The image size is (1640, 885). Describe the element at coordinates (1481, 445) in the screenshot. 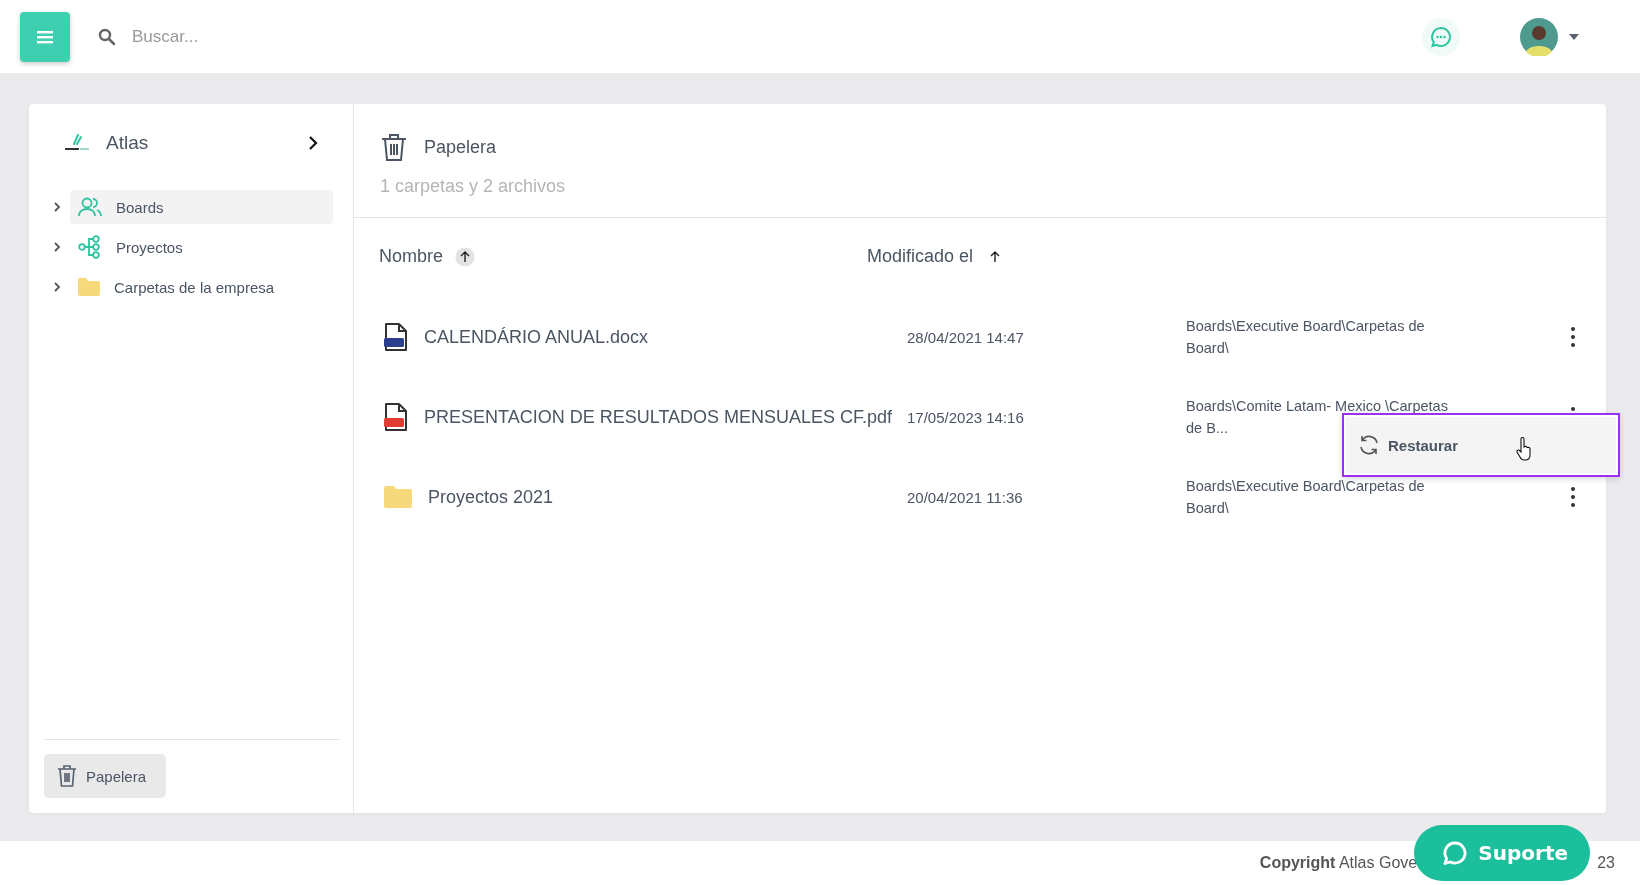

I see `restore-menu-item: Restaurar` at that location.